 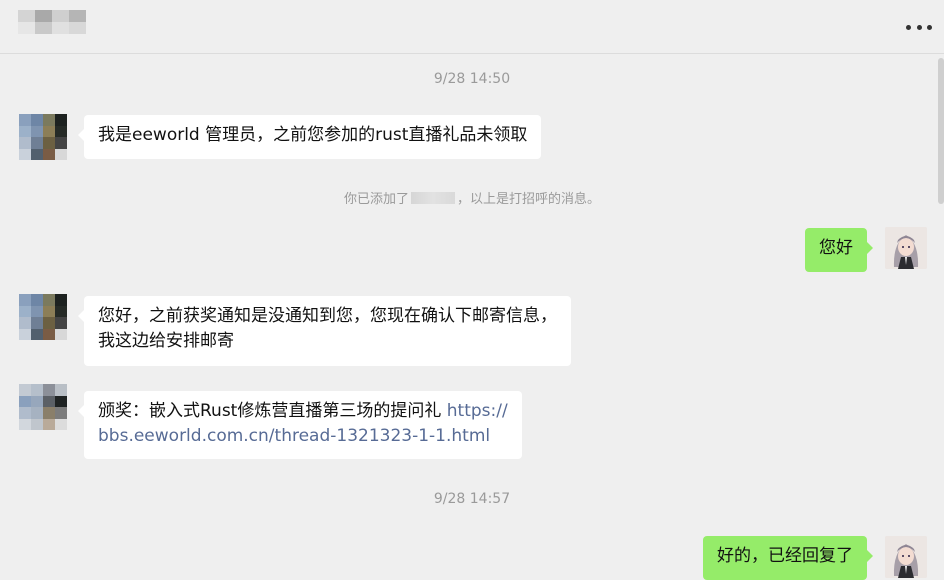 I want to click on message-bubble: 您好，之前获奖通知是没通知到您，您现在确认下邮寄信息， 我这边给安排邮寄, so click(x=324, y=331).